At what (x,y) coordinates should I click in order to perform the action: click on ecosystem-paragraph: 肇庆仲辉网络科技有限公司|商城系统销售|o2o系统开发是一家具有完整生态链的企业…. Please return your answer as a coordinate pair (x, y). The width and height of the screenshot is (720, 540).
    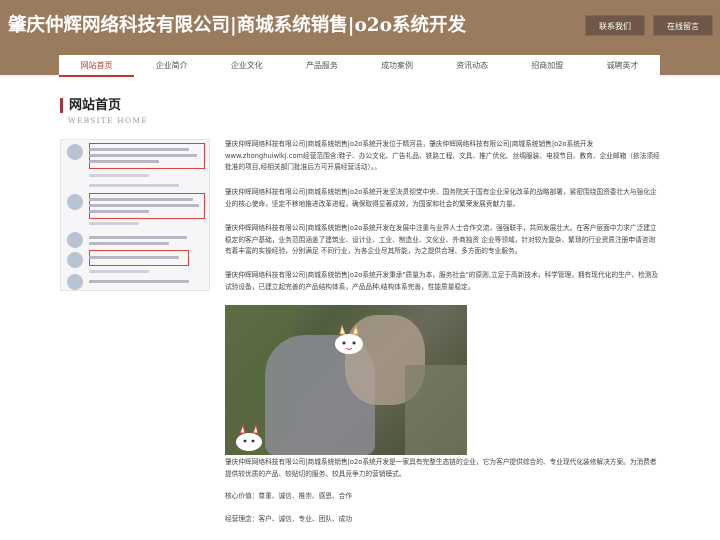
    Looking at the image, I should click on (441, 468).